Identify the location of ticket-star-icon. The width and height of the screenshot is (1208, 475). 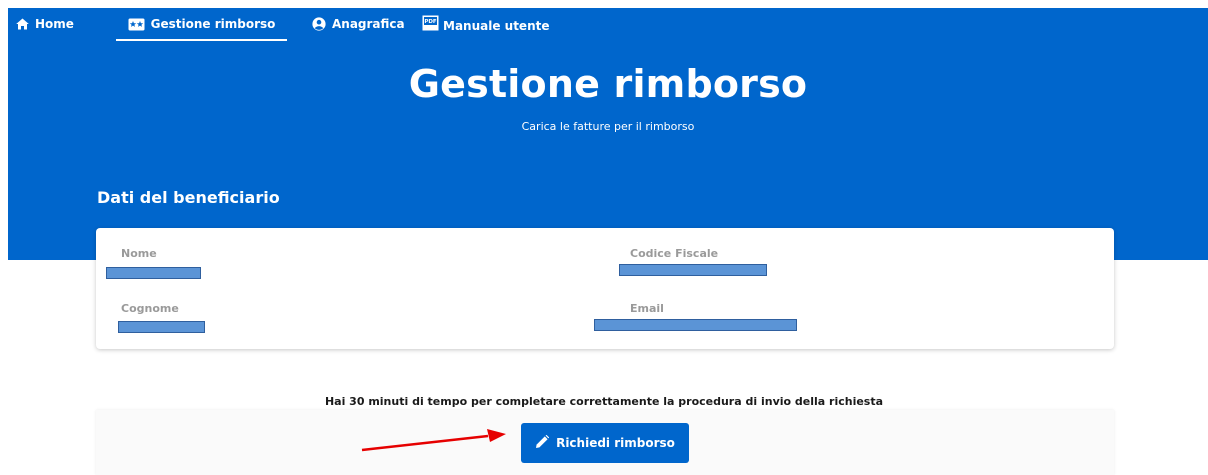
(136, 24).